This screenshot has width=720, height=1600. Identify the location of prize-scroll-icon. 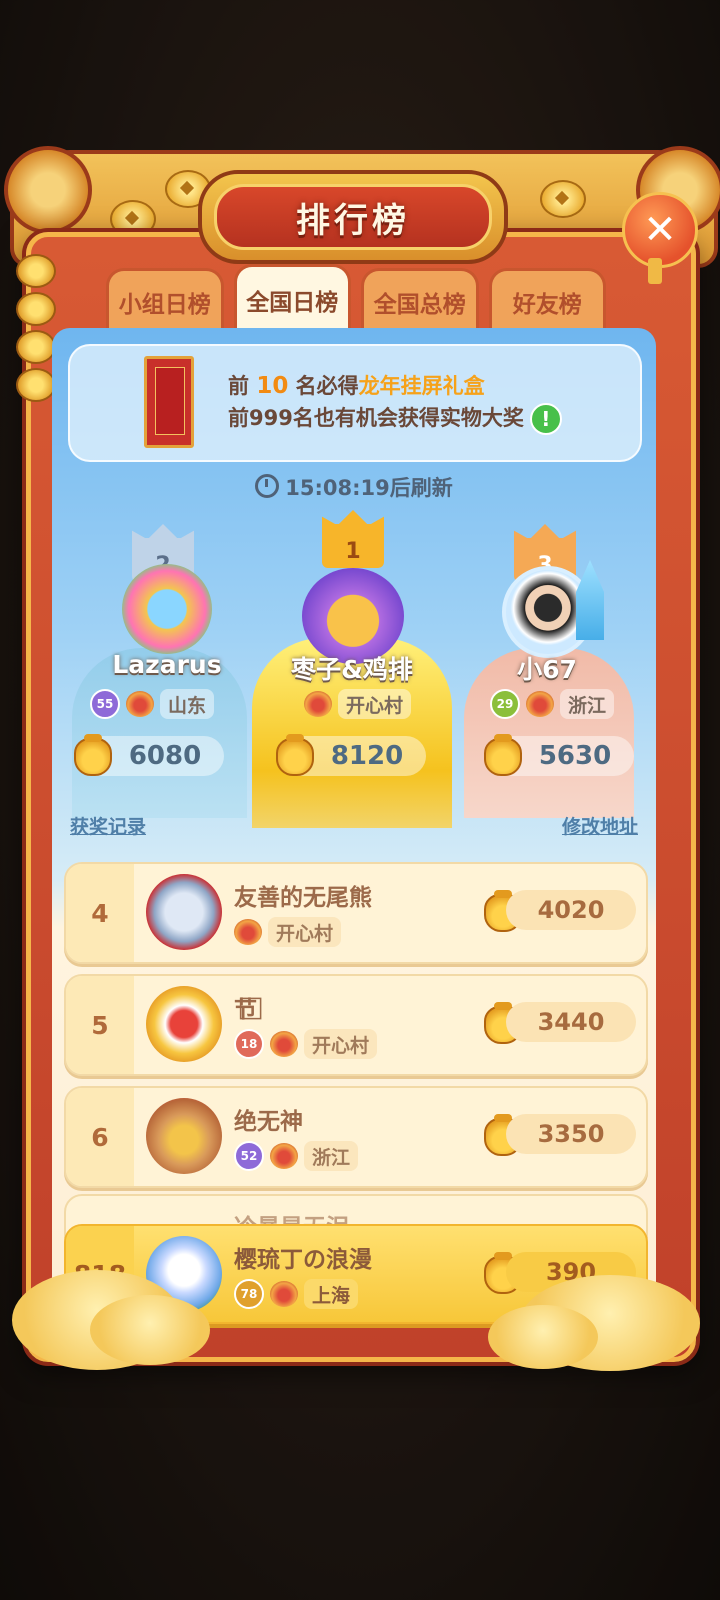
(169, 402).